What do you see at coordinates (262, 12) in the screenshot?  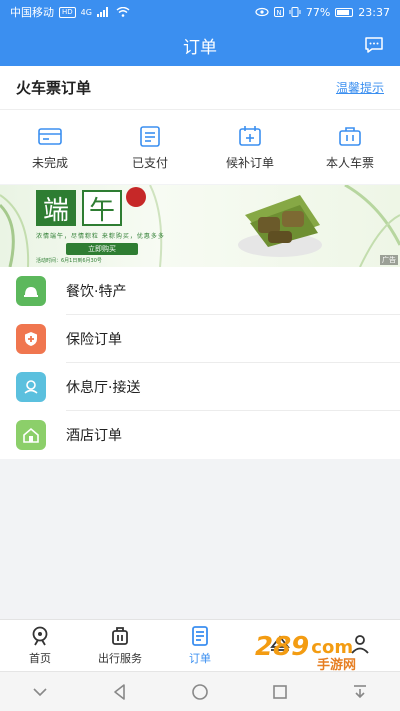 I see `eye-icon` at bounding box center [262, 12].